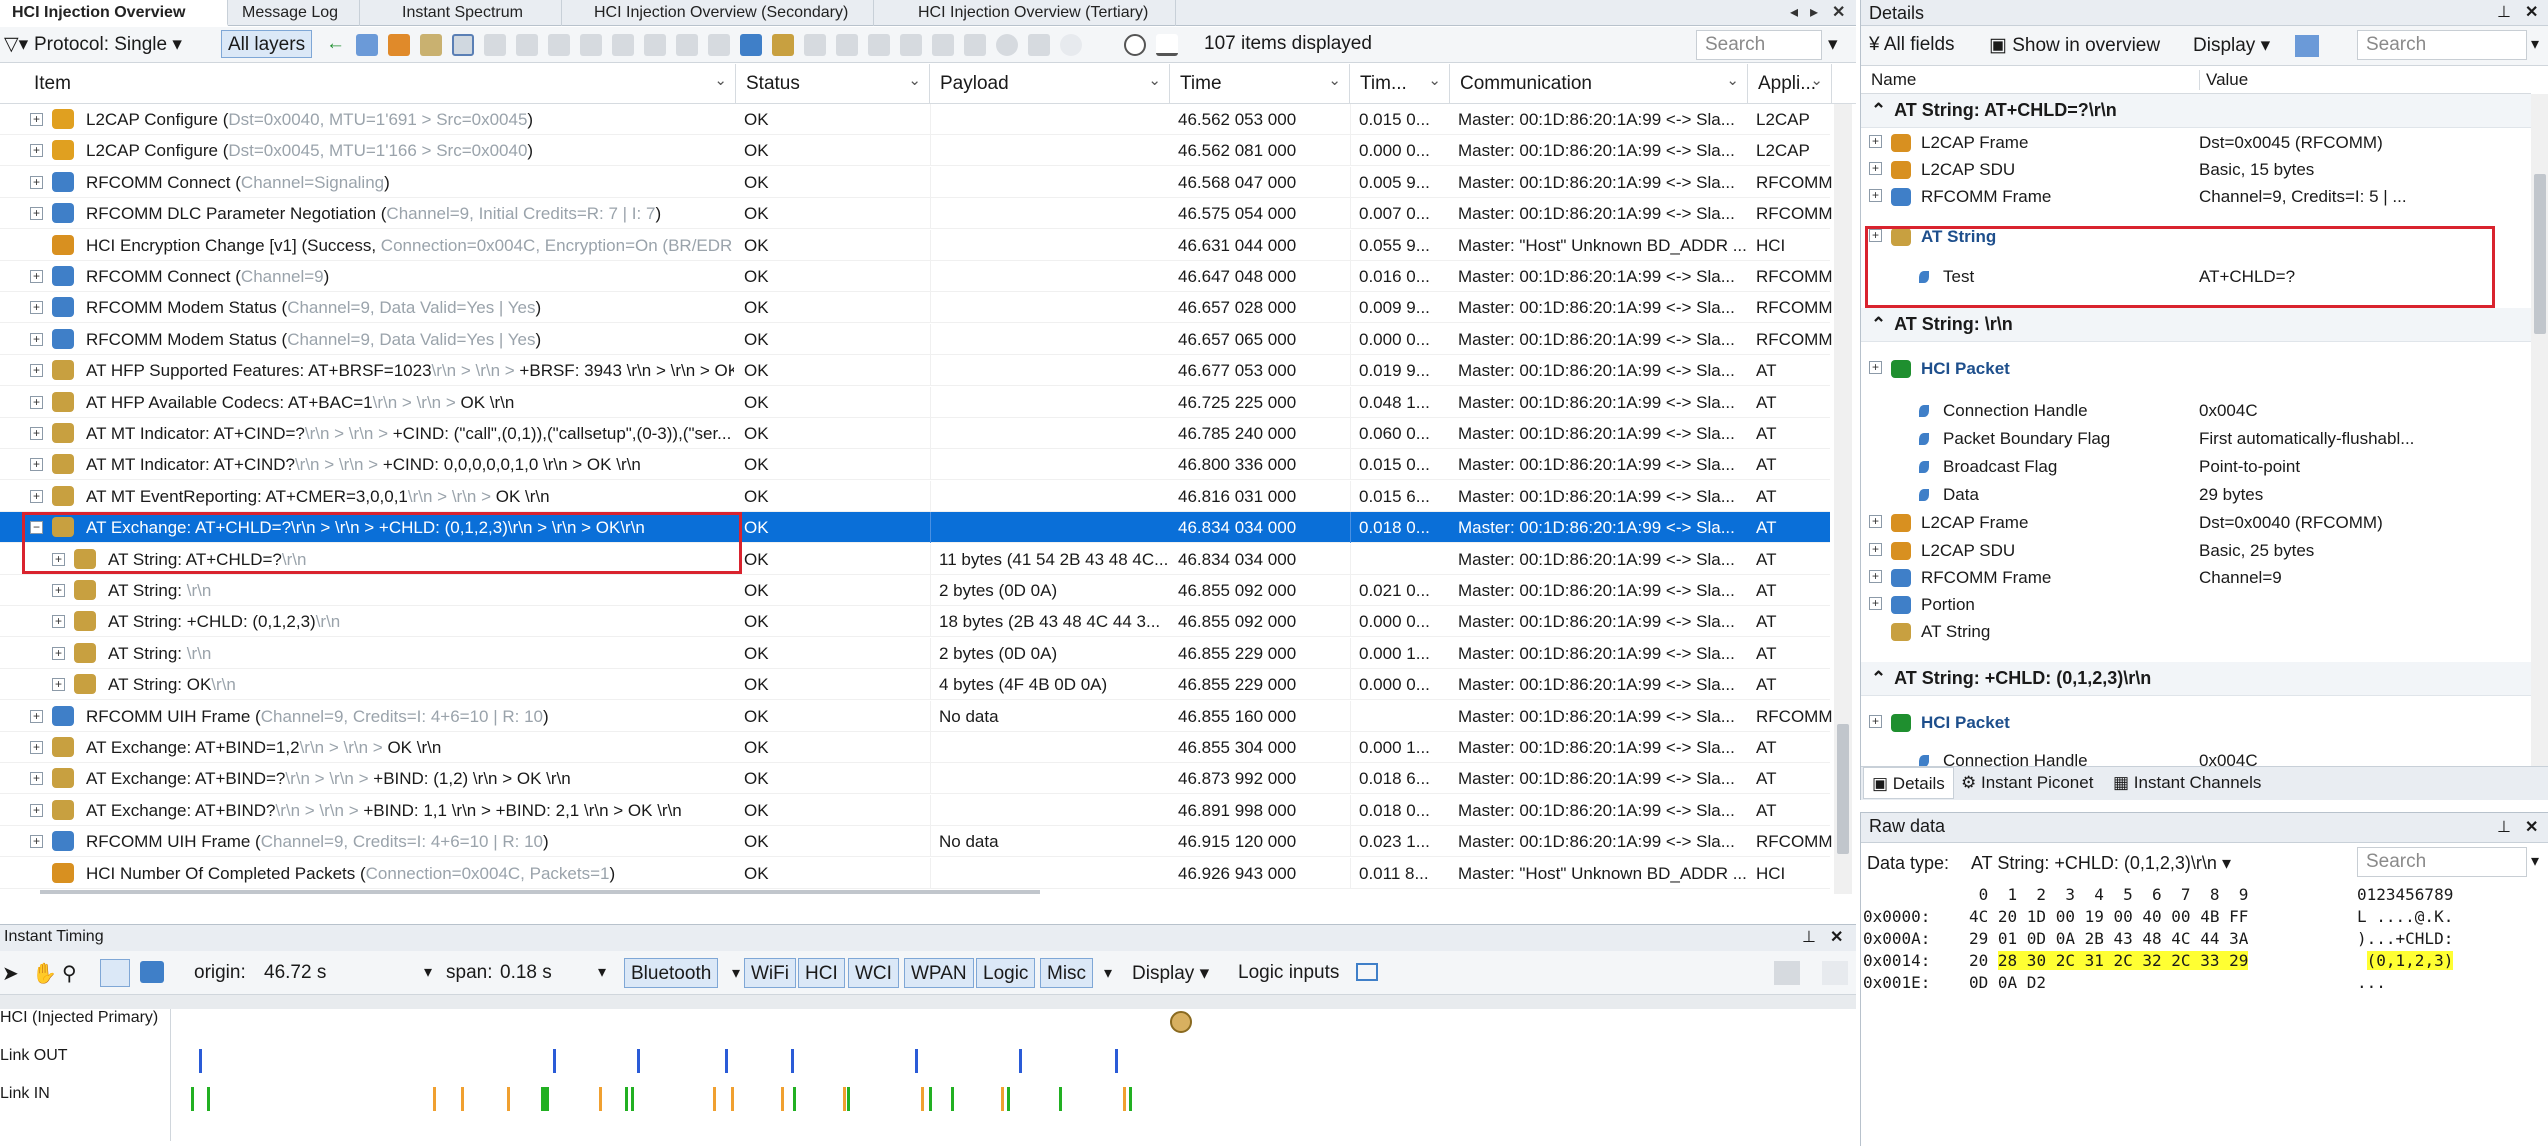  Describe the element at coordinates (602, 972) in the screenshot. I see `span-dropdown-icon: ▾` at that location.